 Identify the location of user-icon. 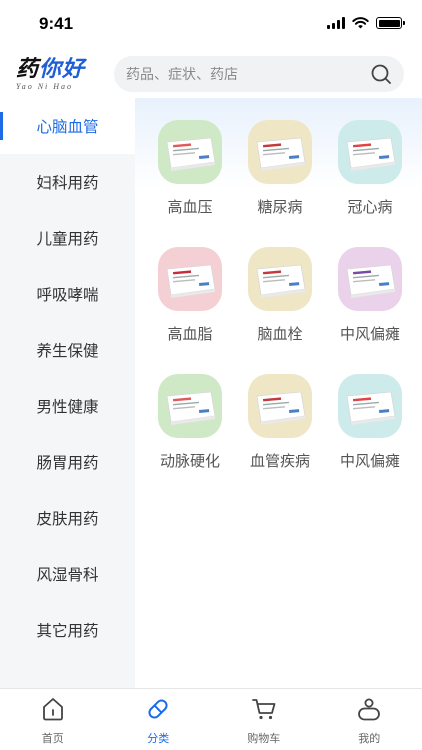
(369, 711).